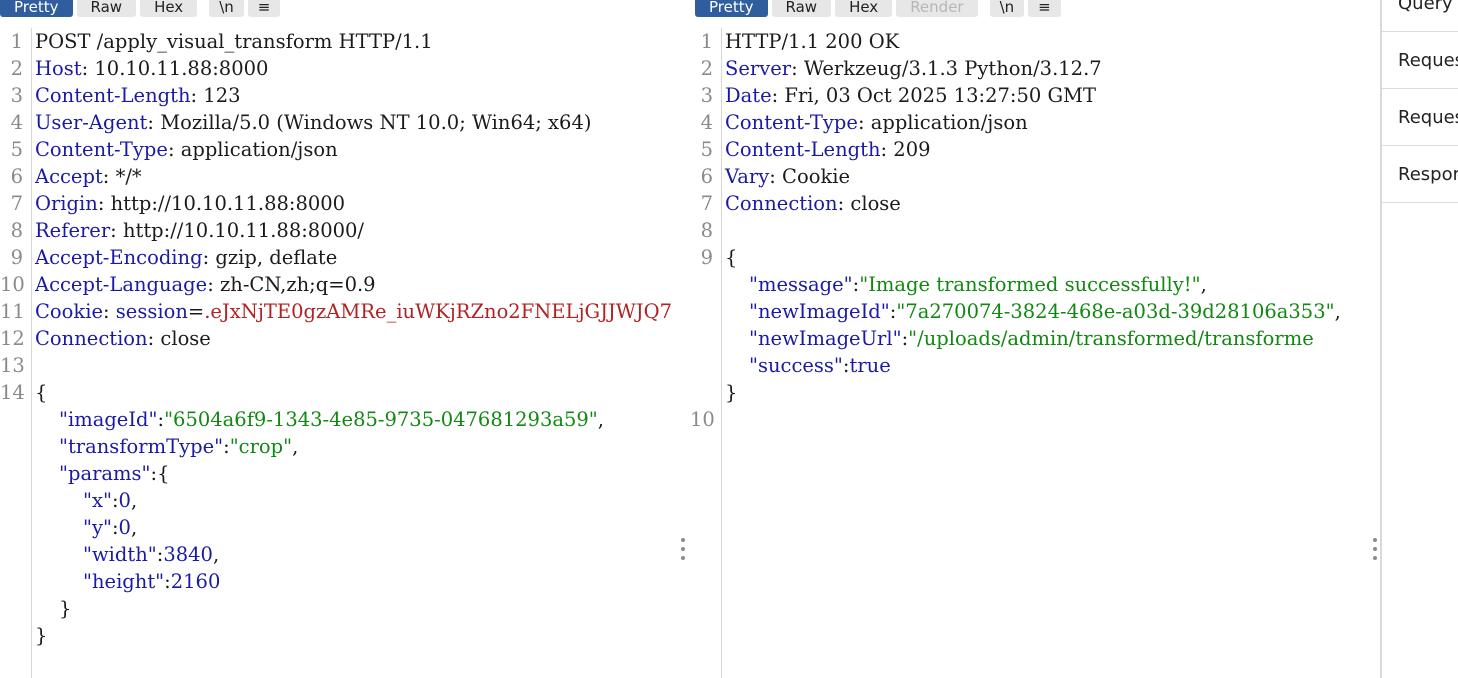  I want to click on header-name: Host, so click(58, 68).